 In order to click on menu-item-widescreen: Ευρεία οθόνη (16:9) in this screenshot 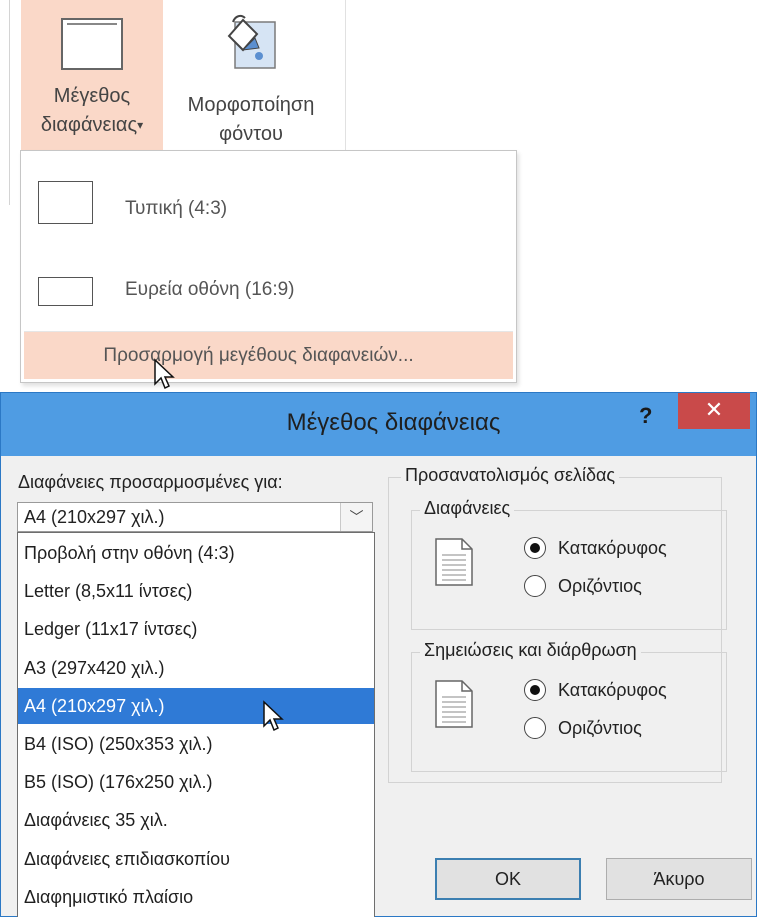, I will do `click(268, 289)`.